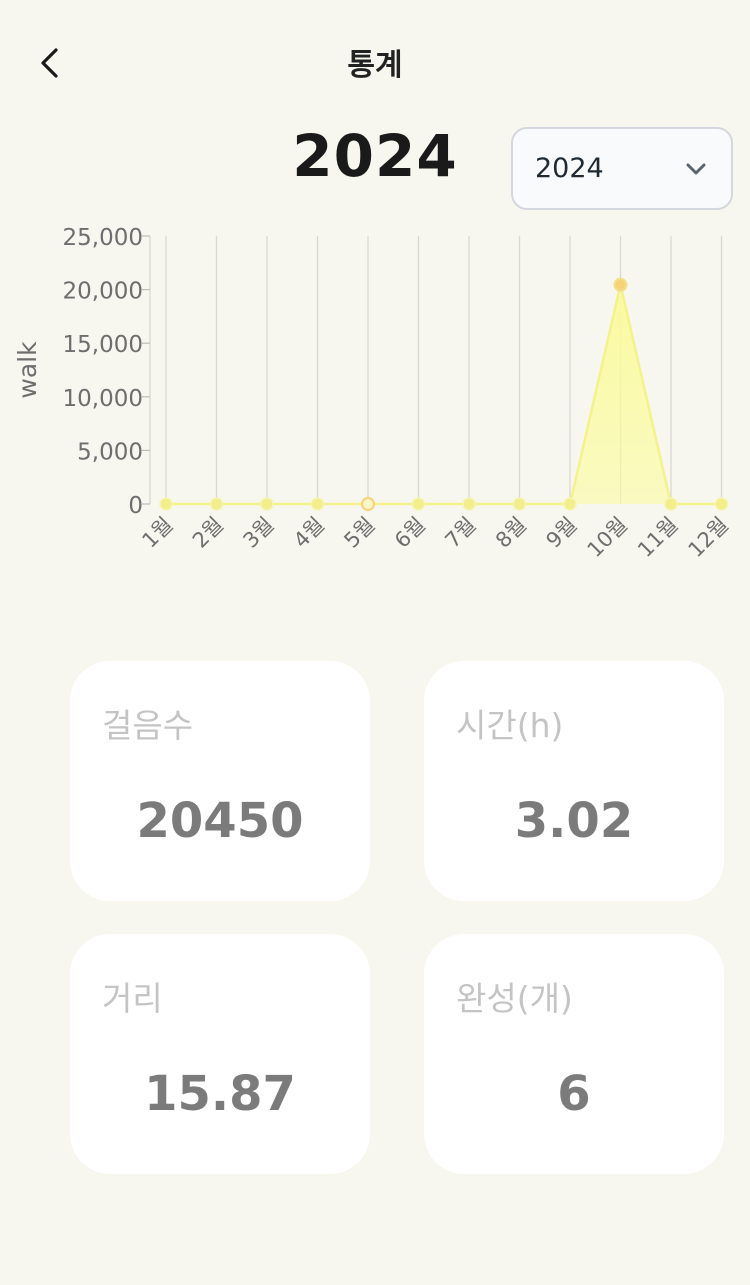 This screenshot has height=1285, width=750. I want to click on y-tick-label: 20,000, so click(103, 292).